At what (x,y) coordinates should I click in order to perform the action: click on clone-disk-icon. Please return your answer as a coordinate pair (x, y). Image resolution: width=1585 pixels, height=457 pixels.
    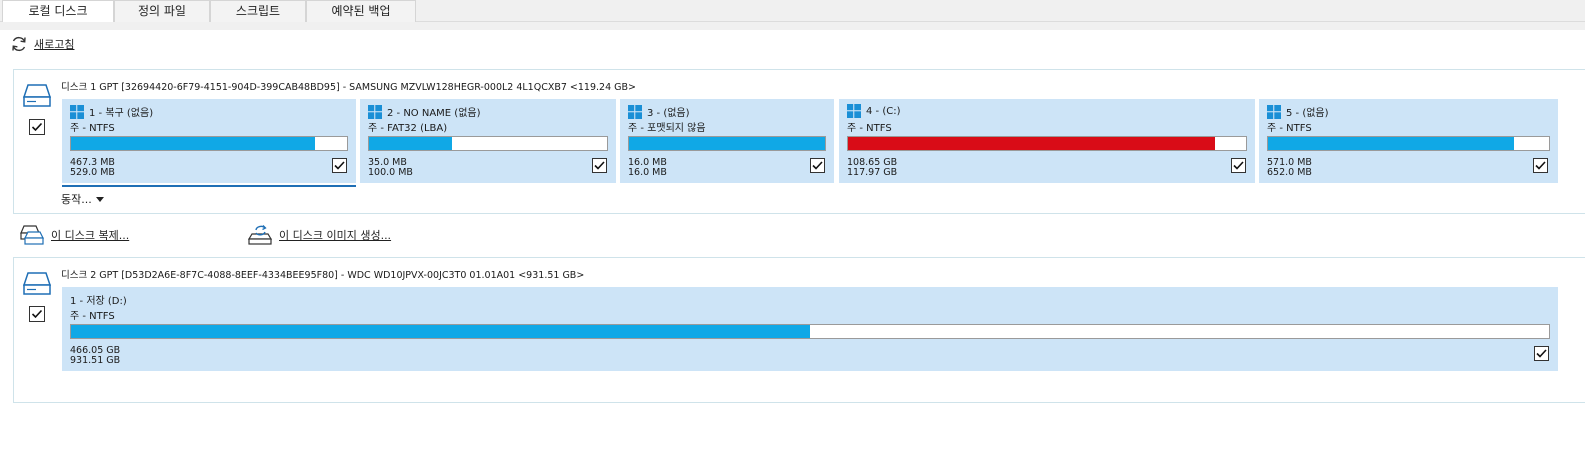
    Looking at the image, I should click on (32, 235).